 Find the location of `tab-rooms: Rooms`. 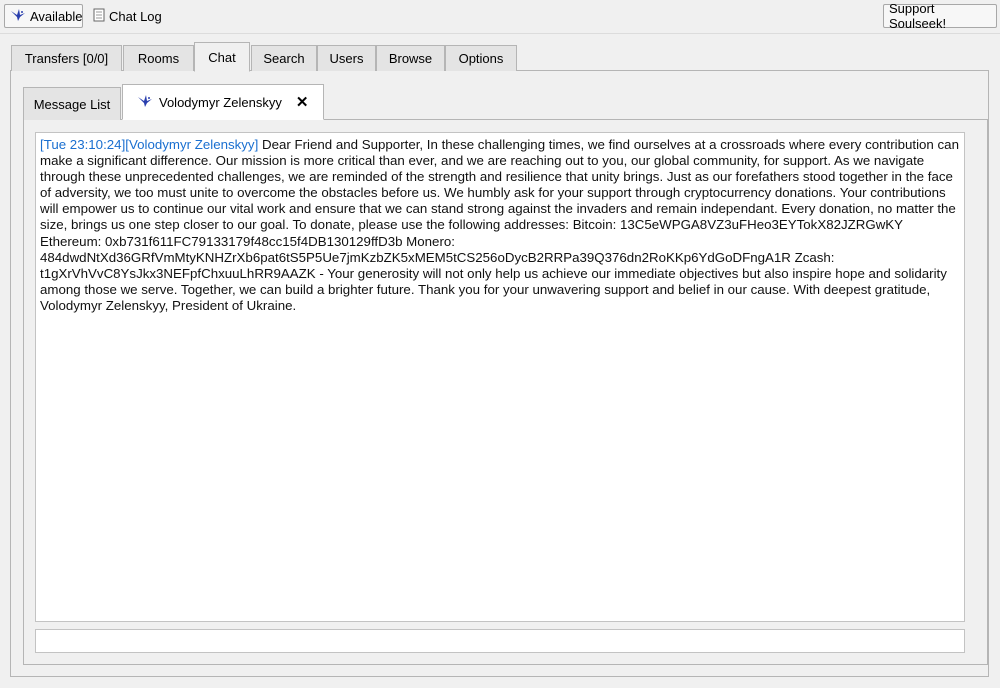

tab-rooms: Rooms is located at coordinates (158, 58).